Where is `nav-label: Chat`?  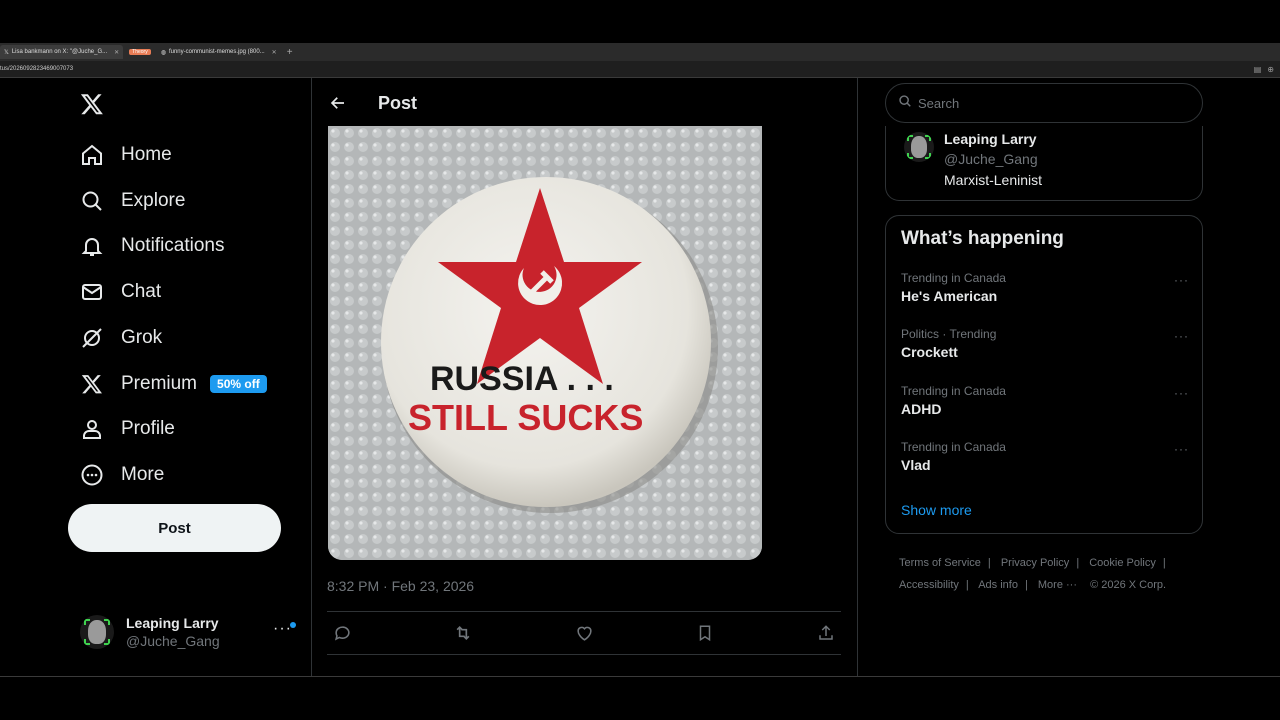 nav-label: Chat is located at coordinates (141, 291).